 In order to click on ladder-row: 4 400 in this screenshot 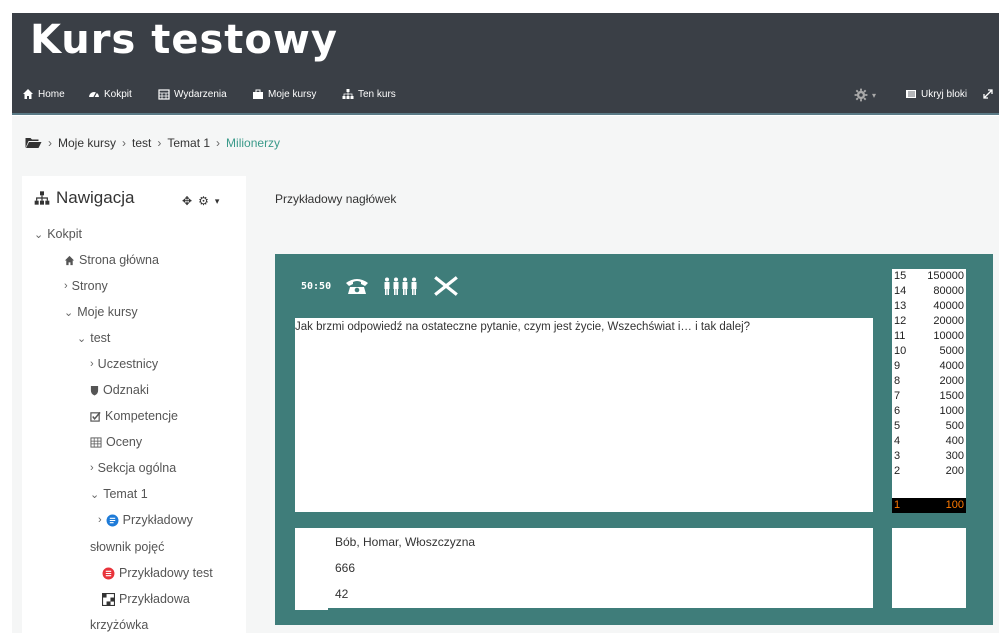, I will do `click(929, 441)`.